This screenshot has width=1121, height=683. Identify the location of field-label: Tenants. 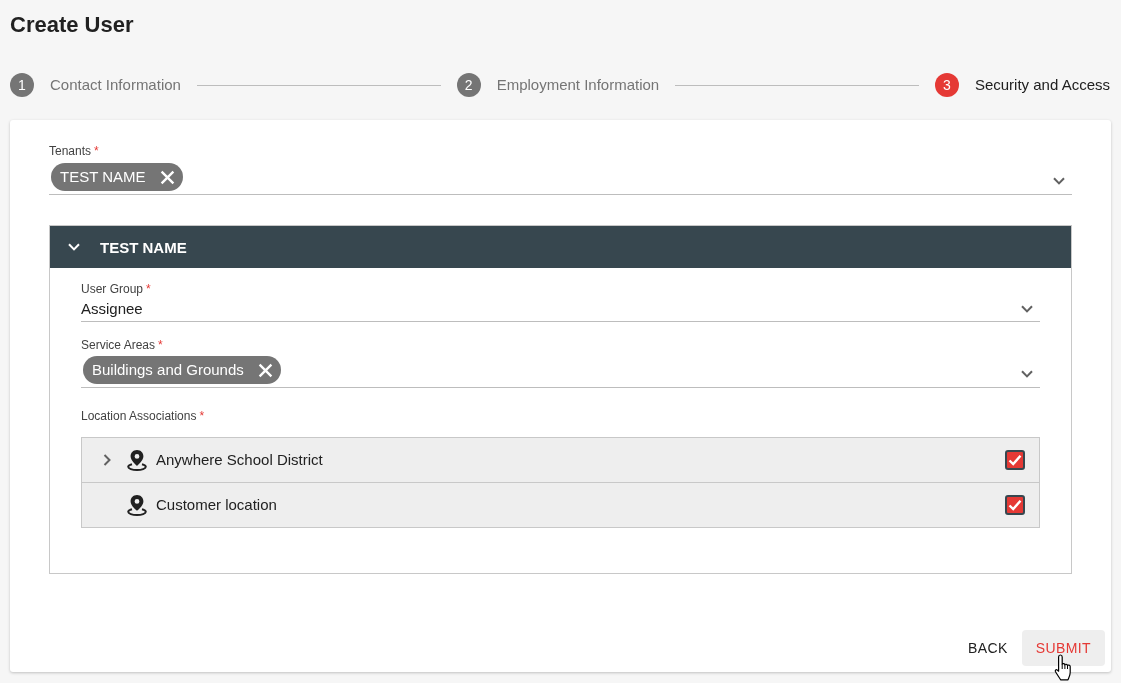
(70, 151).